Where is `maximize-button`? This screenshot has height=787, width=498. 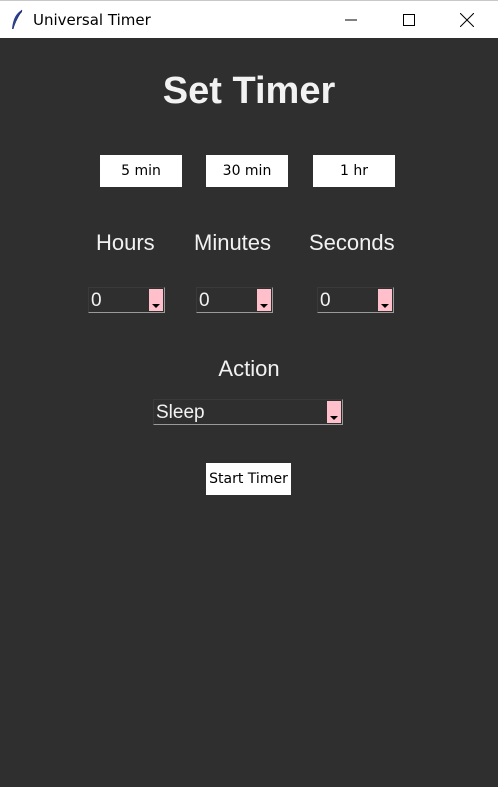
maximize-button is located at coordinates (409, 19).